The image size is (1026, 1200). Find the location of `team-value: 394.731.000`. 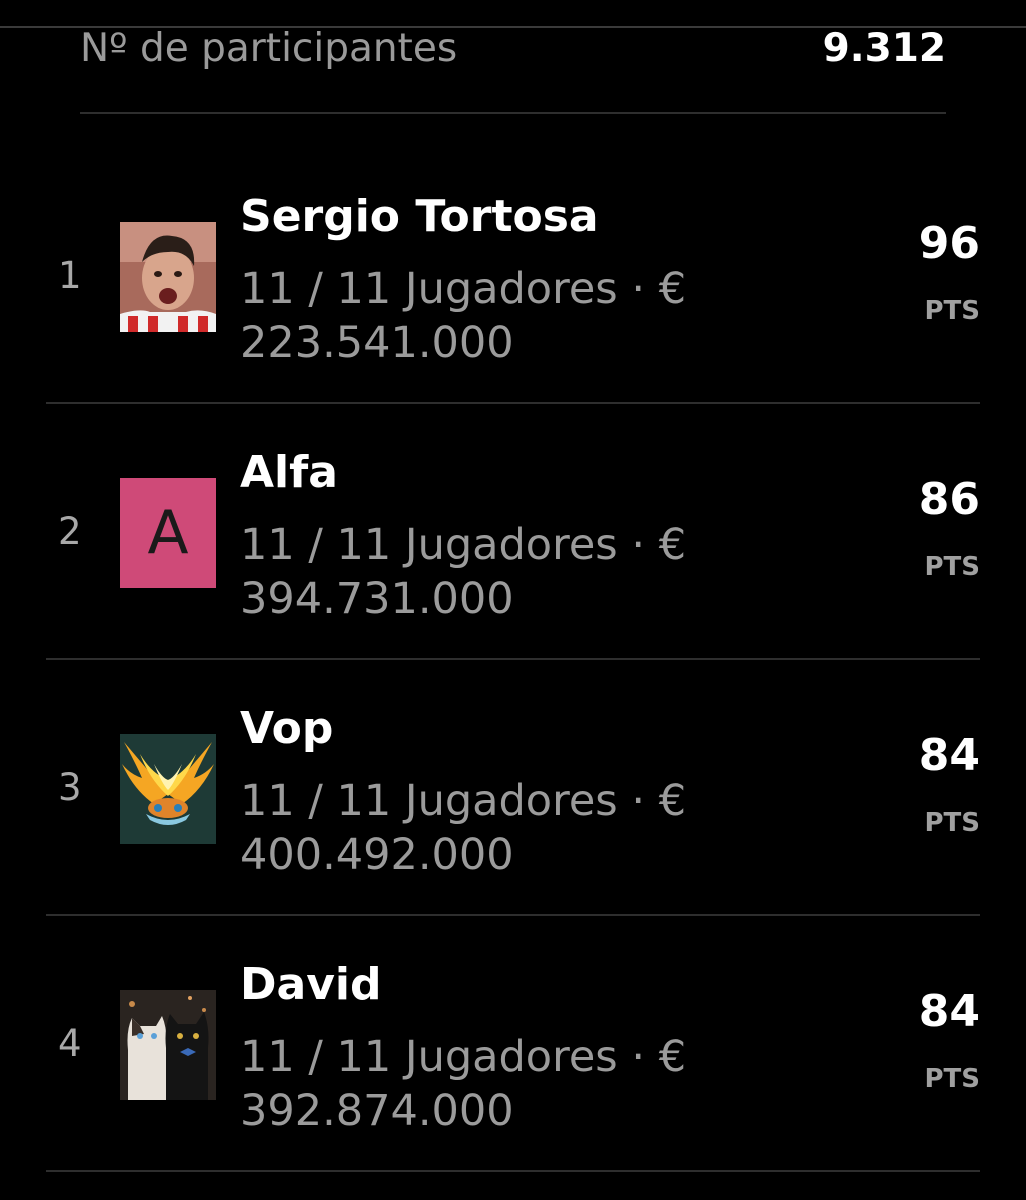

team-value: 394.731.000 is located at coordinates (377, 599).